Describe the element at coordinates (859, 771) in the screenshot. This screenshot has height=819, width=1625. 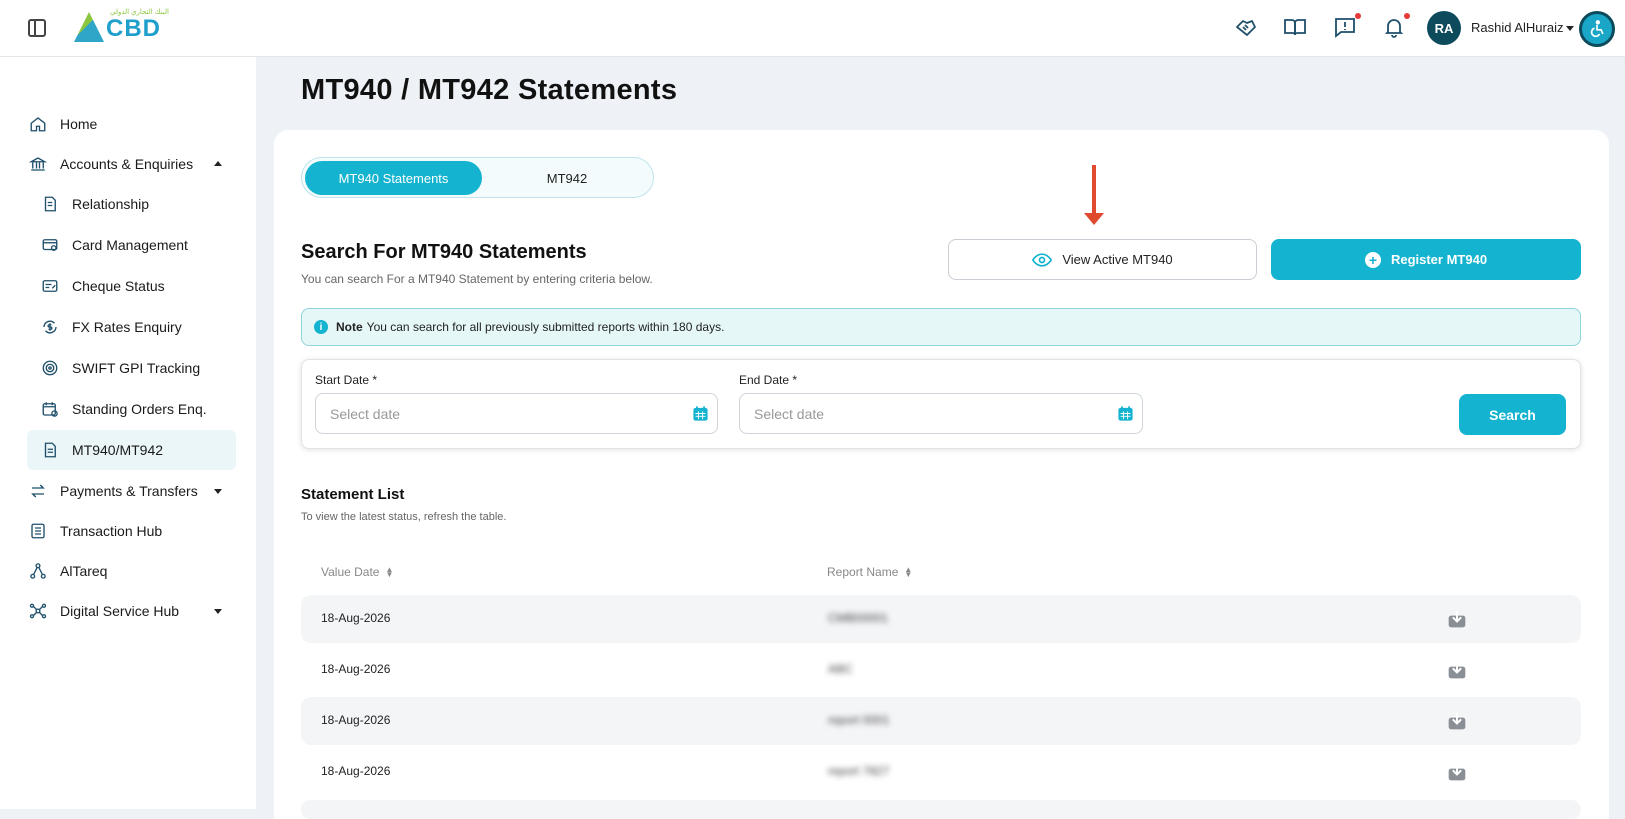
I see `report-name-cell: report 7827` at that location.